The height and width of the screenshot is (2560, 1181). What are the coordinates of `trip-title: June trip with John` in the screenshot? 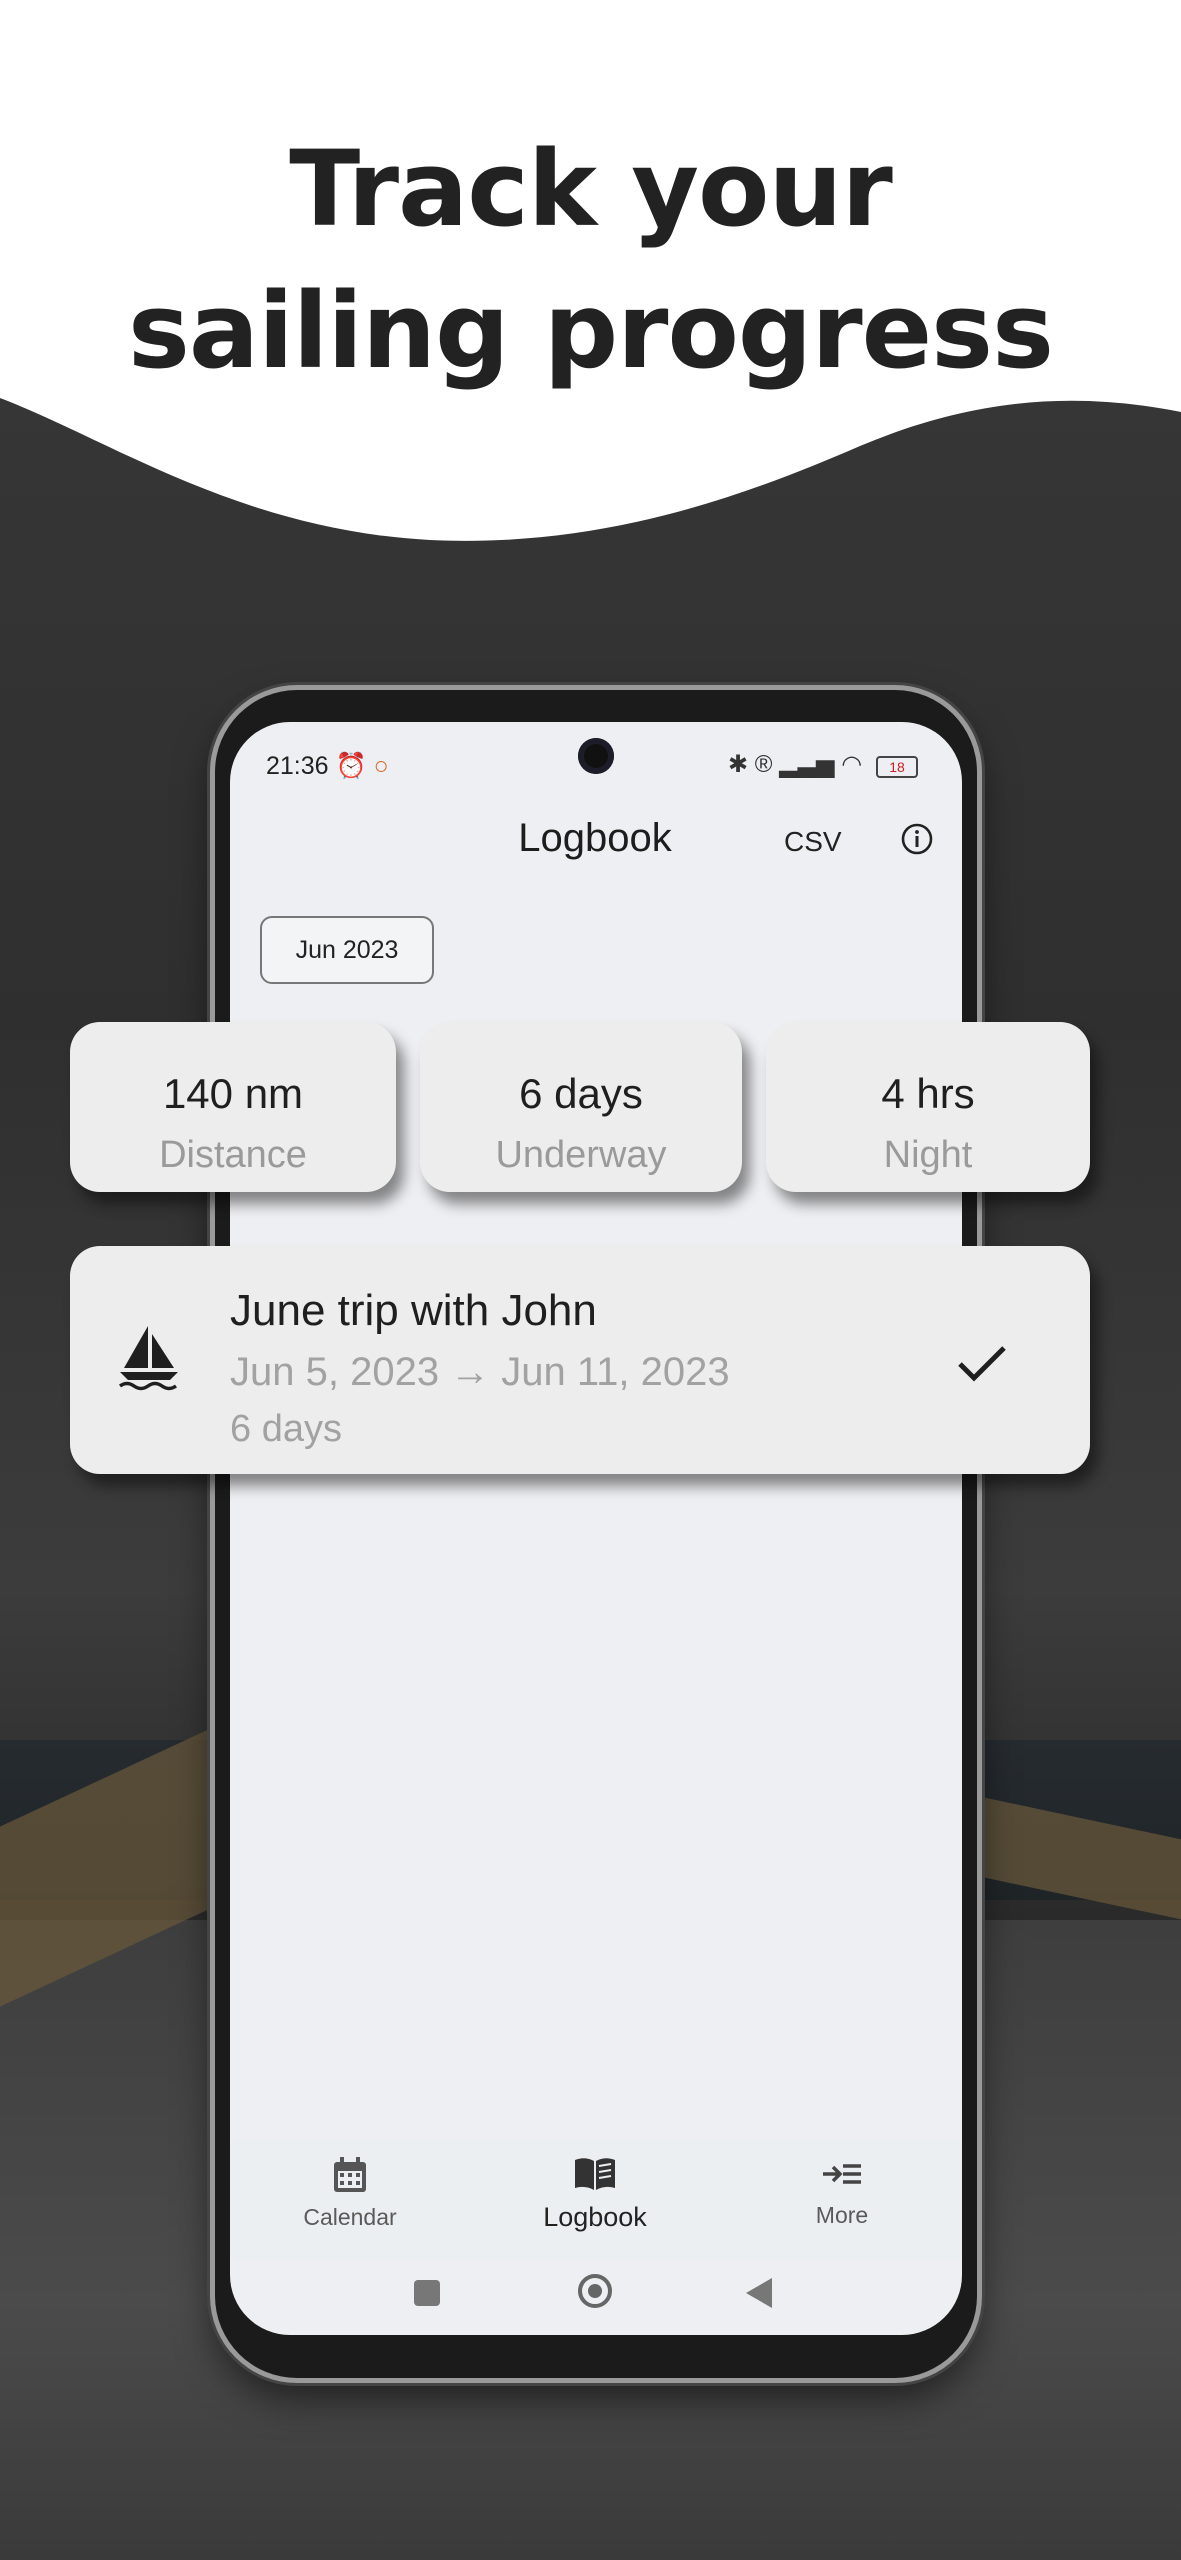 It's located at (413, 1310).